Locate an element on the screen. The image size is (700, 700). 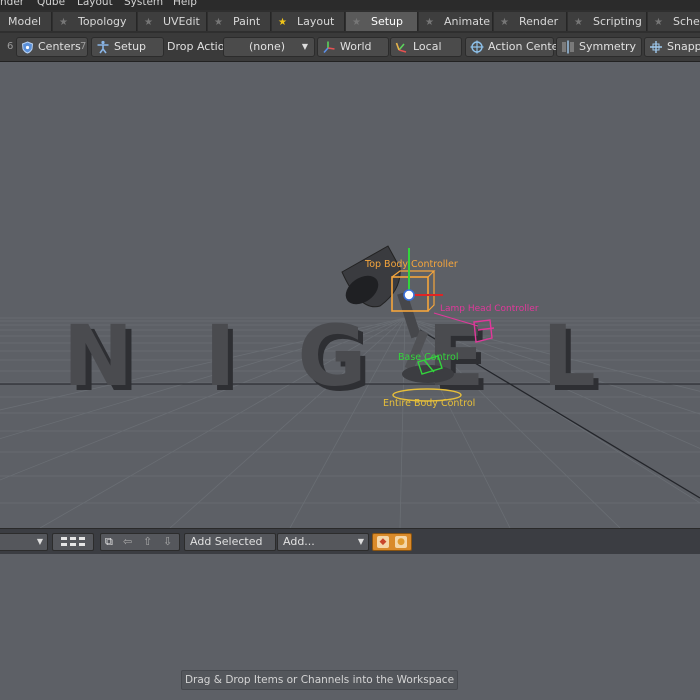
snapping-label: Snappin is located at coordinates (683, 46).